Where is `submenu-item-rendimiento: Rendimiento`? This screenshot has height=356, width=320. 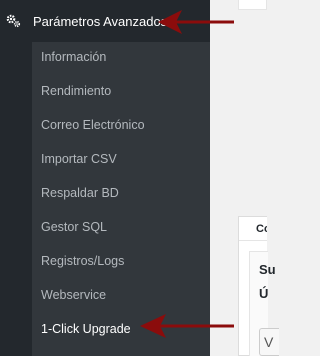
submenu-item-rendimiento: Rendimiento is located at coordinates (76, 91).